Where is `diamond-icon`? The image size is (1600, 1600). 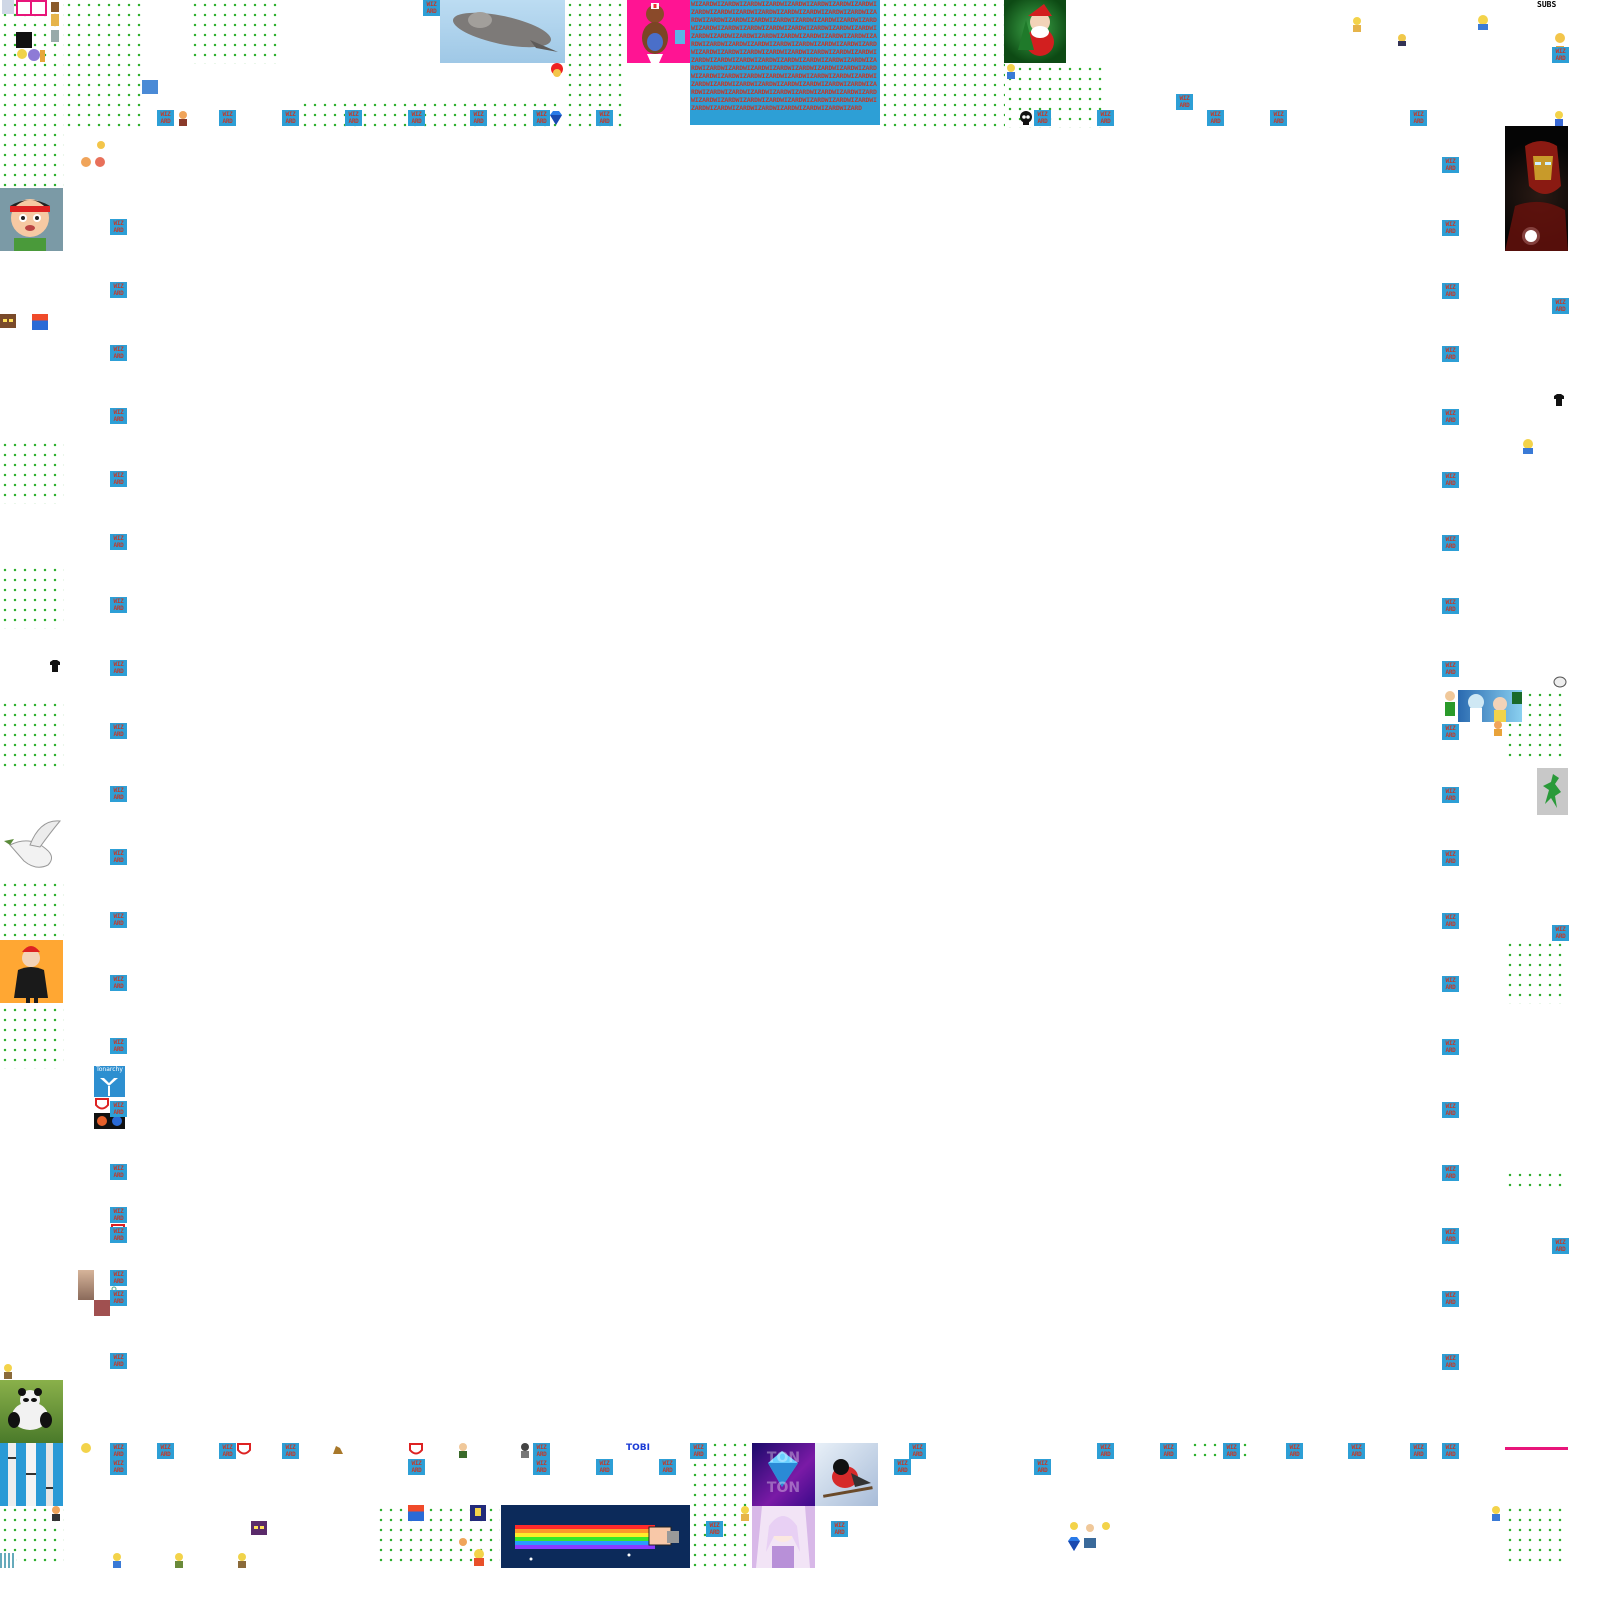
diamond-icon is located at coordinates (556, 118).